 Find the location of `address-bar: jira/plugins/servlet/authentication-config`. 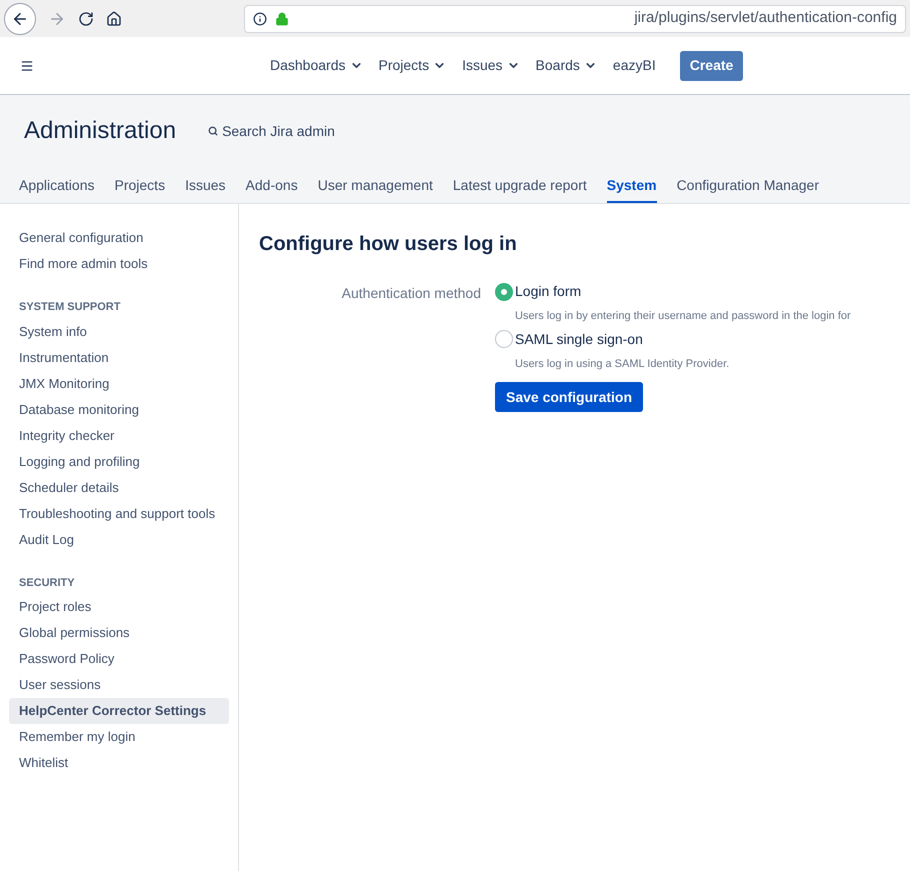

address-bar: jira/plugins/servlet/authentication-config is located at coordinates (575, 18).